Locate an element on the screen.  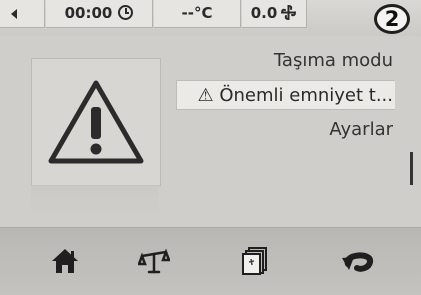
balance-button is located at coordinates (154, 261).